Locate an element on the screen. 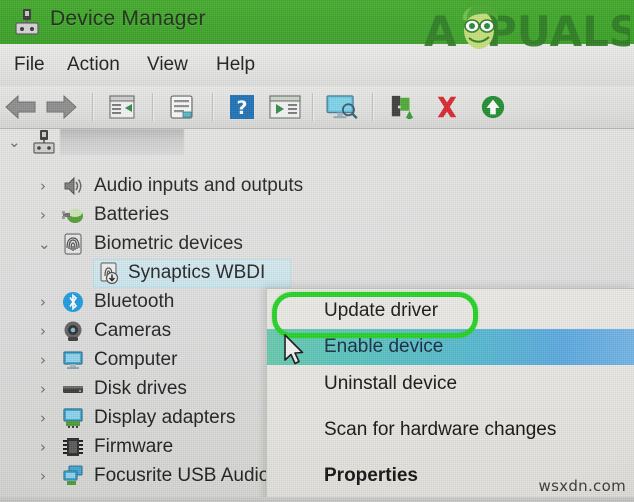 The width and height of the screenshot is (634, 502). computer-icon is located at coordinates (73, 360).